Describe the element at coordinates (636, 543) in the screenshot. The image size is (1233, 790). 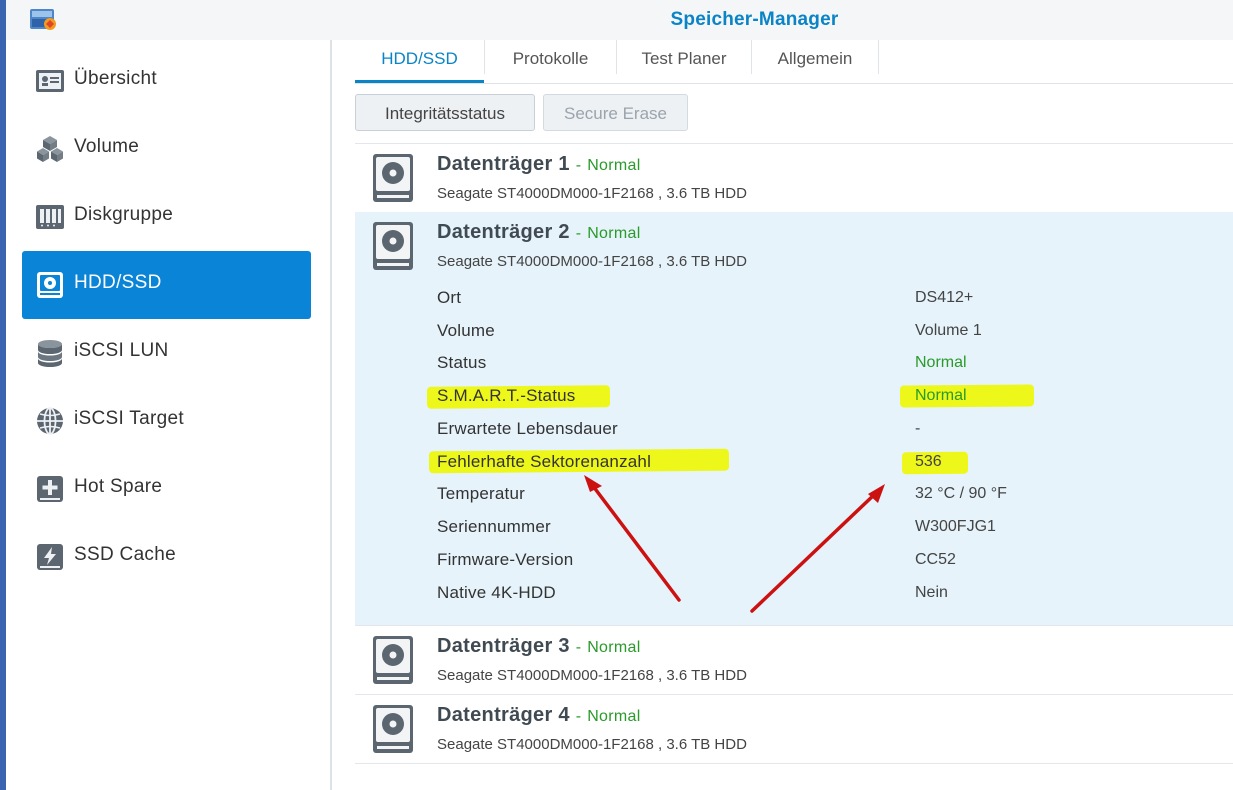
I see `annotation-arrow-left` at that location.